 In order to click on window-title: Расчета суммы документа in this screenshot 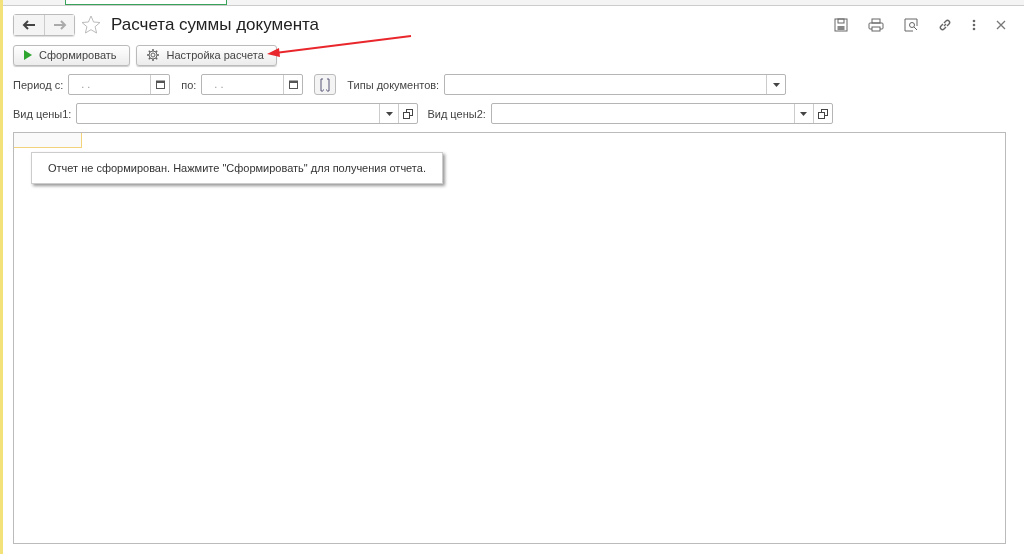, I will do `click(215, 25)`.